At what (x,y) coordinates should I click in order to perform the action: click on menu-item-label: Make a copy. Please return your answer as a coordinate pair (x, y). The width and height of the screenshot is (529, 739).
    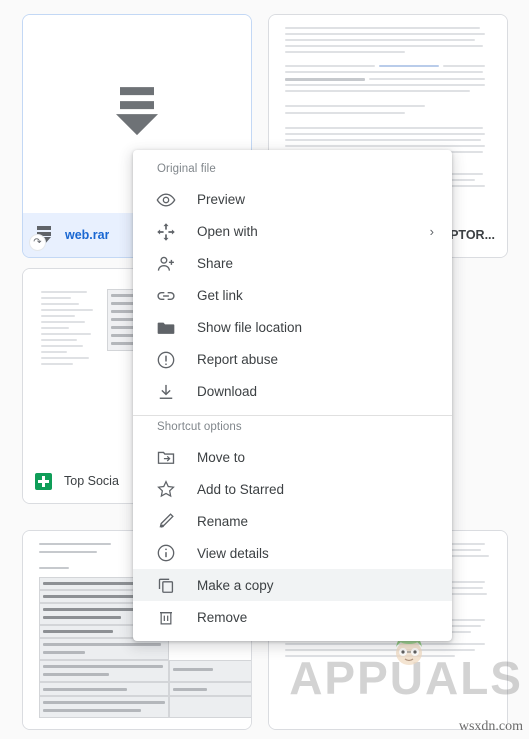
    Looking at the image, I should click on (235, 585).